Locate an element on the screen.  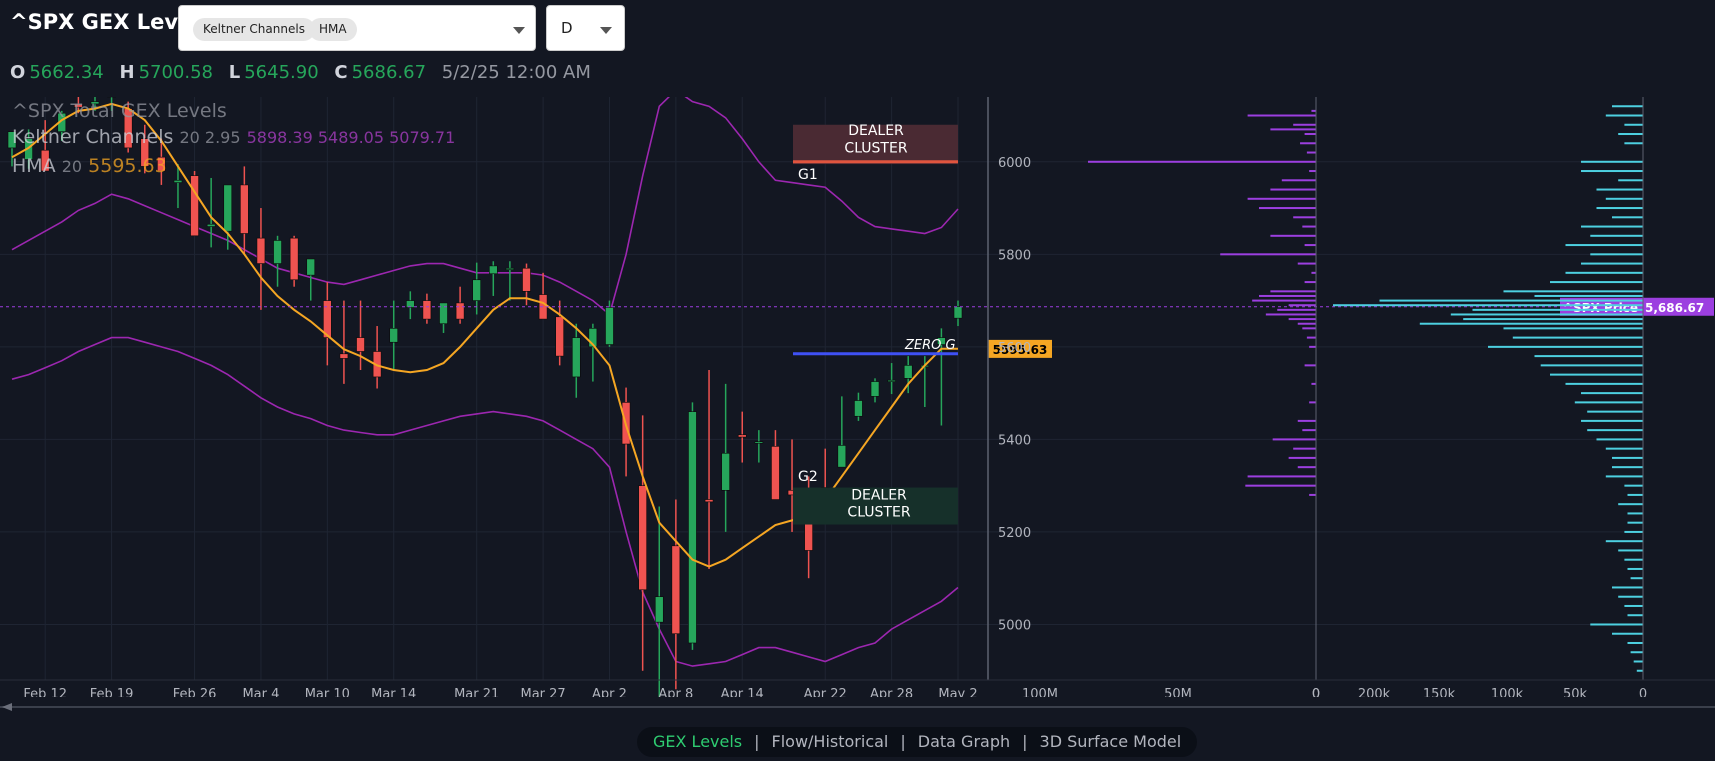
price-tag-value: 5,686.67 is located at coordinates (1674, 308).